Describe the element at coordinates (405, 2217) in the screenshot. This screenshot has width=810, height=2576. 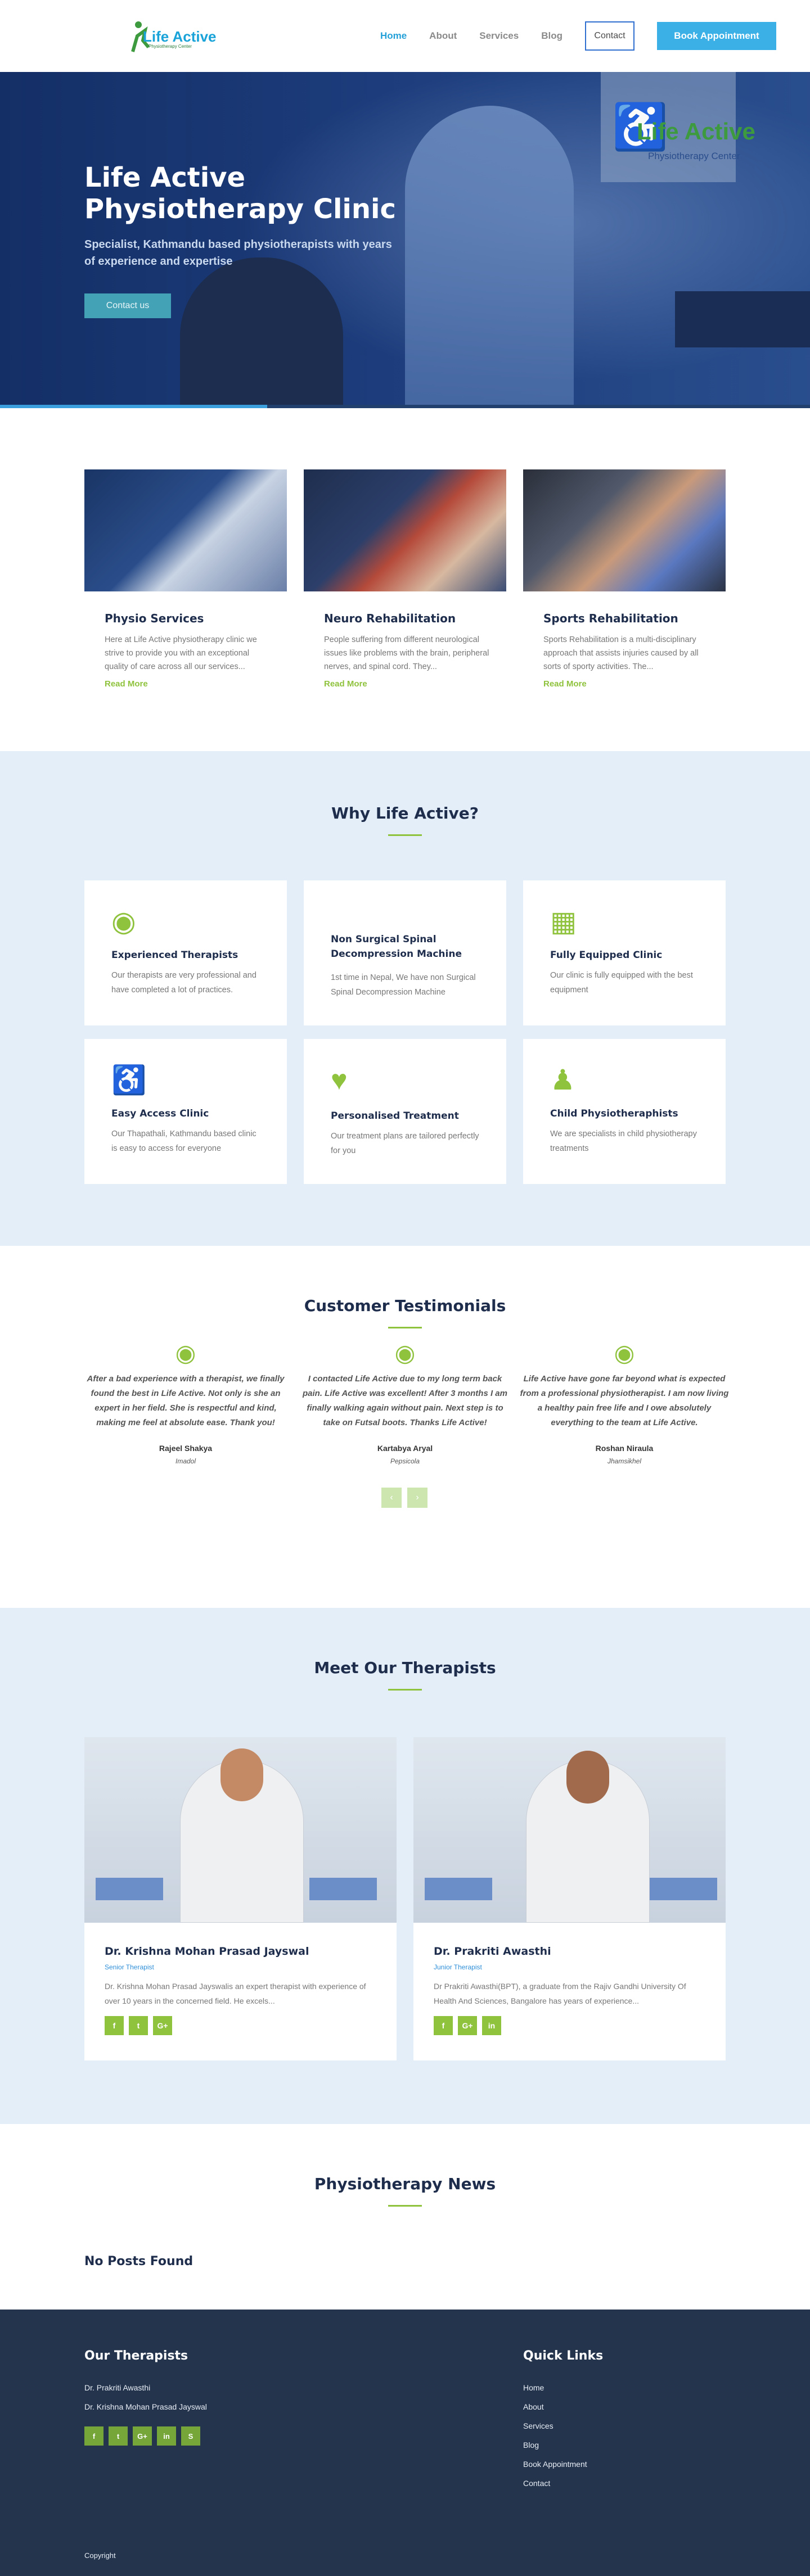
I see `news-section: Physiotherapy News No Posts Found` at that location.